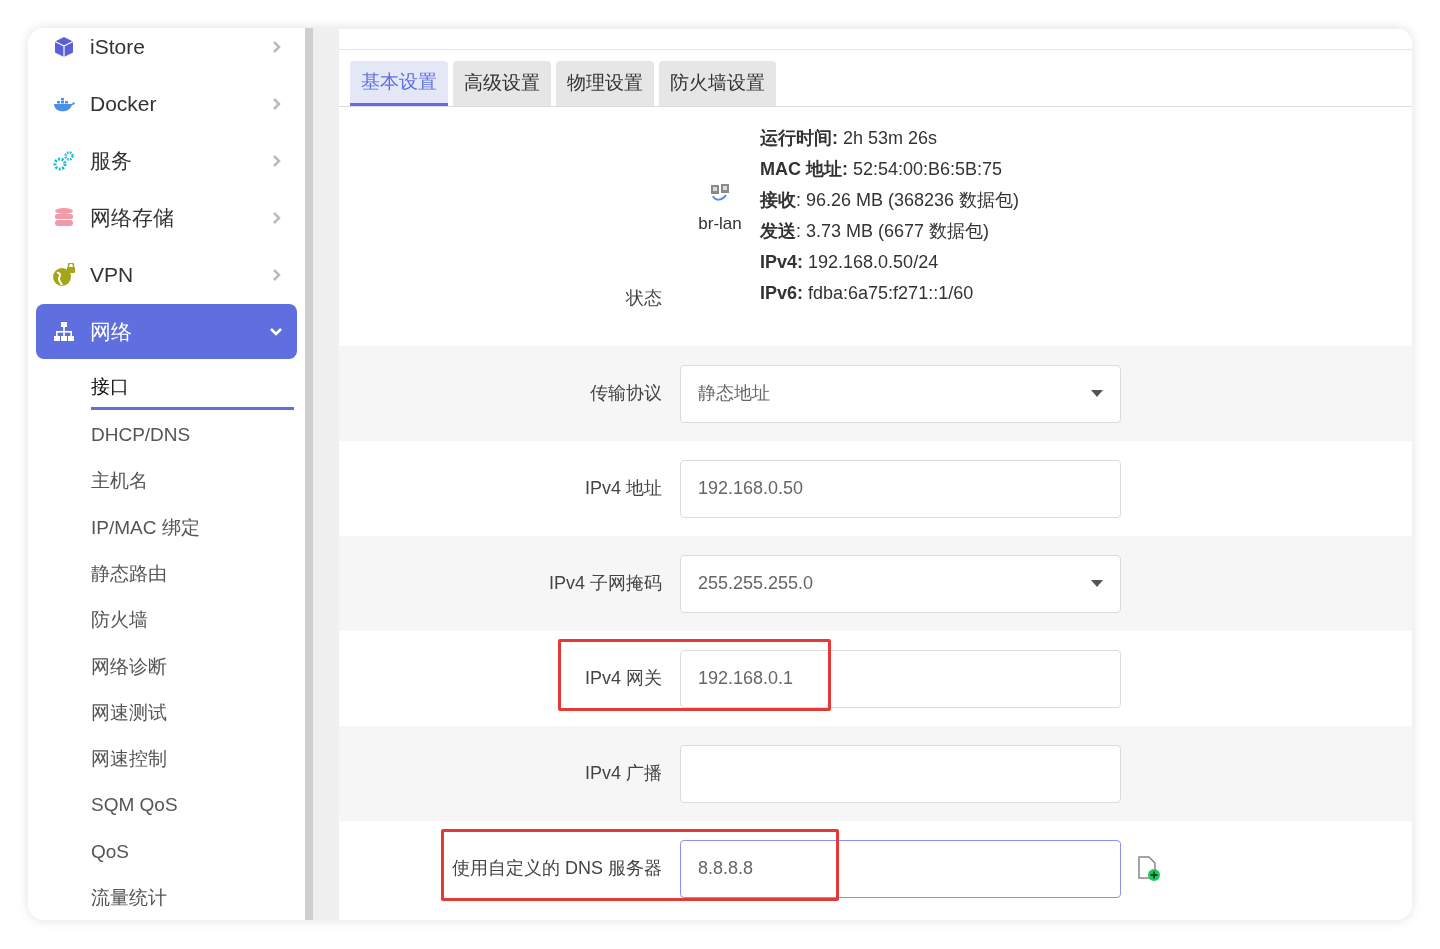 Image resolution: width=1440 pixels, height=949 pixels. Describe the element at coordinates (192, 527) in the screenshot. I see `submenu-item: IP/MAC 绑定` at that location.